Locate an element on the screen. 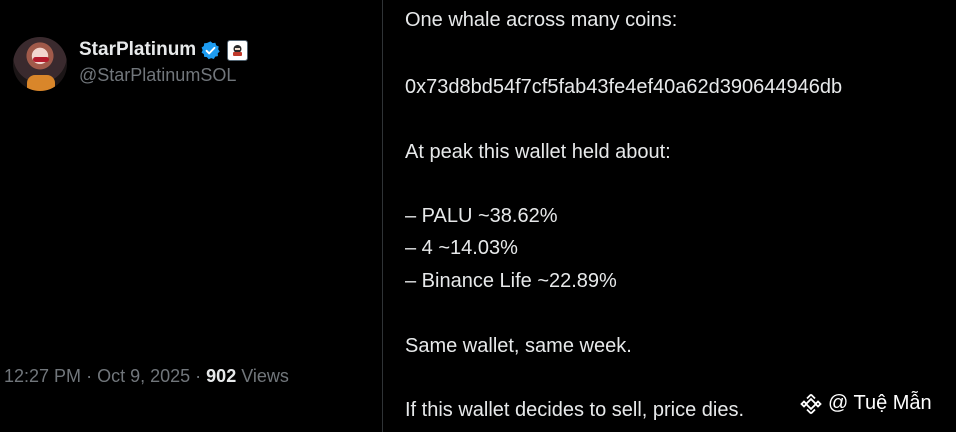 The image size is (956, 432). tweet-line: Same wallet, same week. is located at coordinates (518, 346).